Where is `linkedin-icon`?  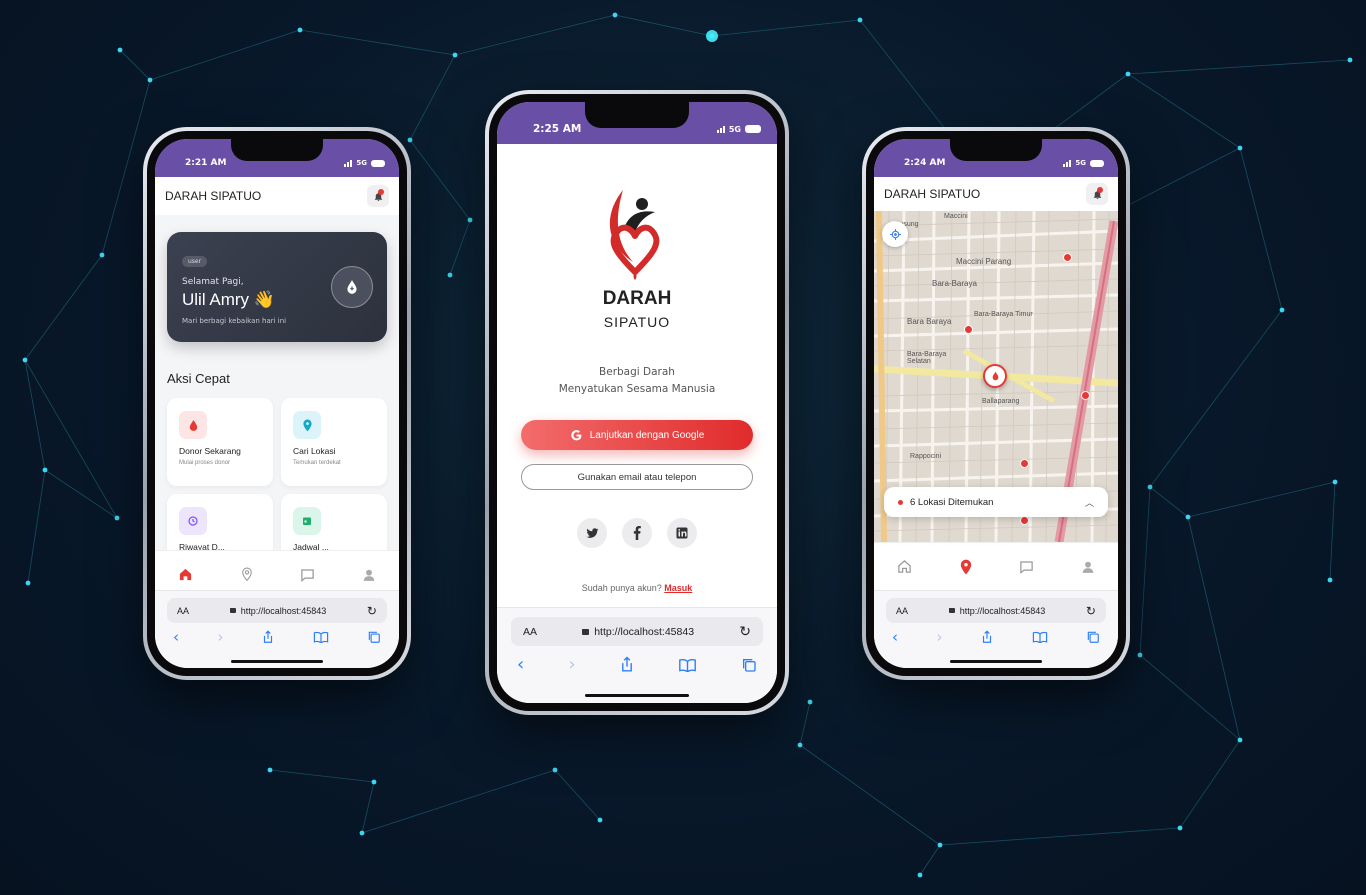 linkedin-icon is located at coordinates (682, 533).